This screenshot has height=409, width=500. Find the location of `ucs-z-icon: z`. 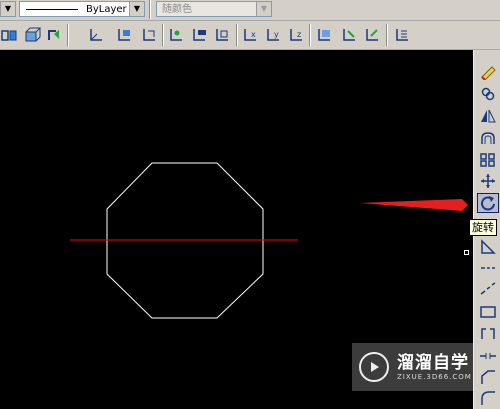

ucs-z-icon: z is located at coordinates (296, 35).